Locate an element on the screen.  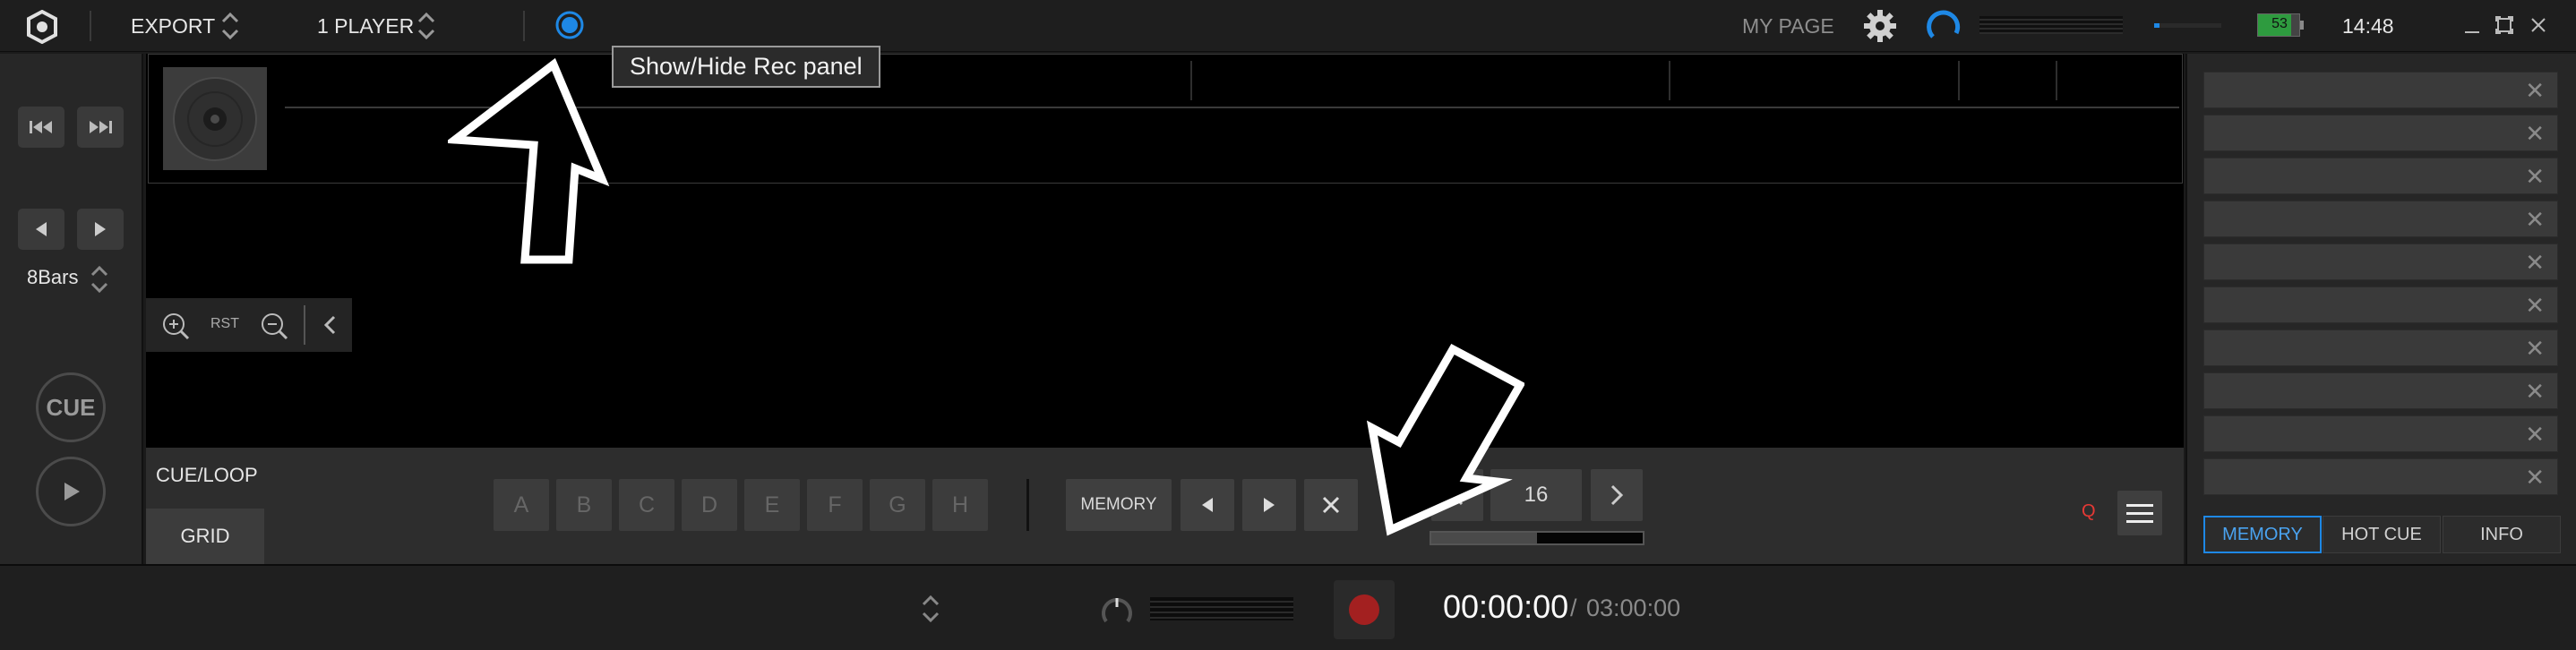
beat-jump-back-button is located at coordinates (41, 229).